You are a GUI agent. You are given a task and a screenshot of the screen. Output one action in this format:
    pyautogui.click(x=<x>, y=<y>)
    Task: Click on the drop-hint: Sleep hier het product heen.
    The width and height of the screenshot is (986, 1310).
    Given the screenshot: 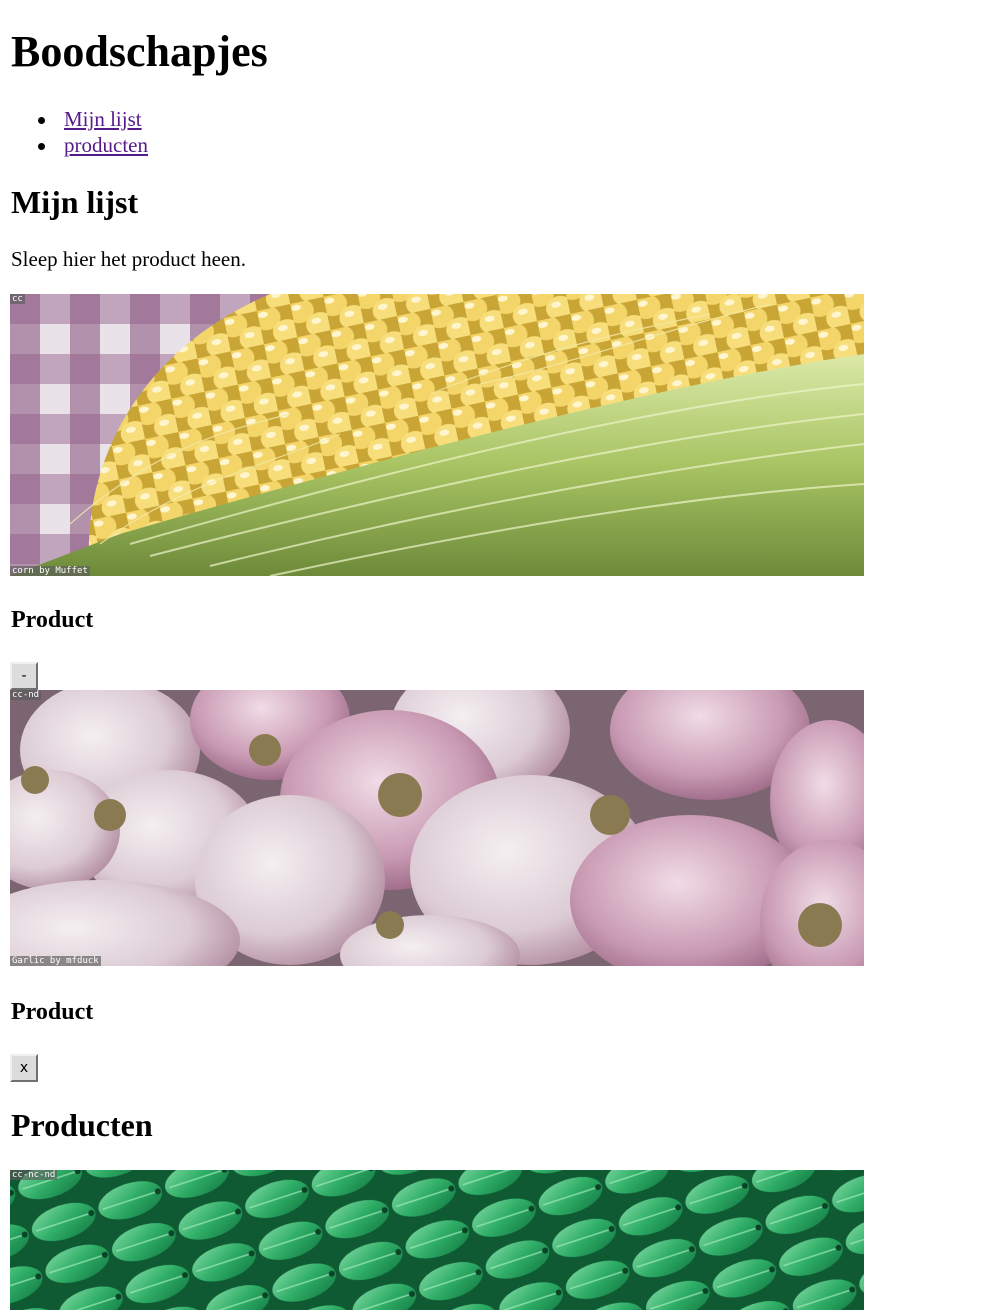 What is the action you would take?
    pyautogui.click(x=128, y=259)
    